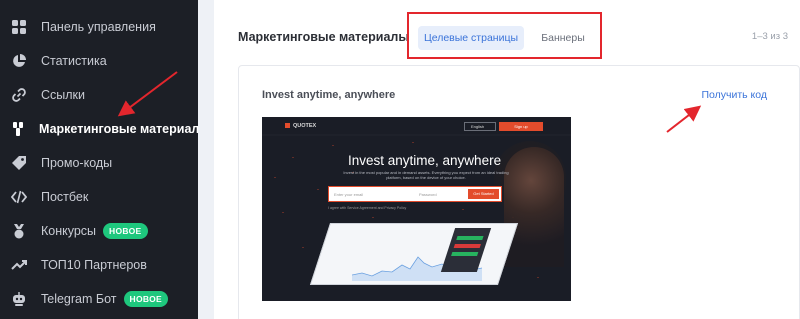 The width and height of the screenshot is (800, 319). What do you see at coordinates (19, 61) in the screenshot?
I see `pie-chart-icon` at bounding box center [19, 61].